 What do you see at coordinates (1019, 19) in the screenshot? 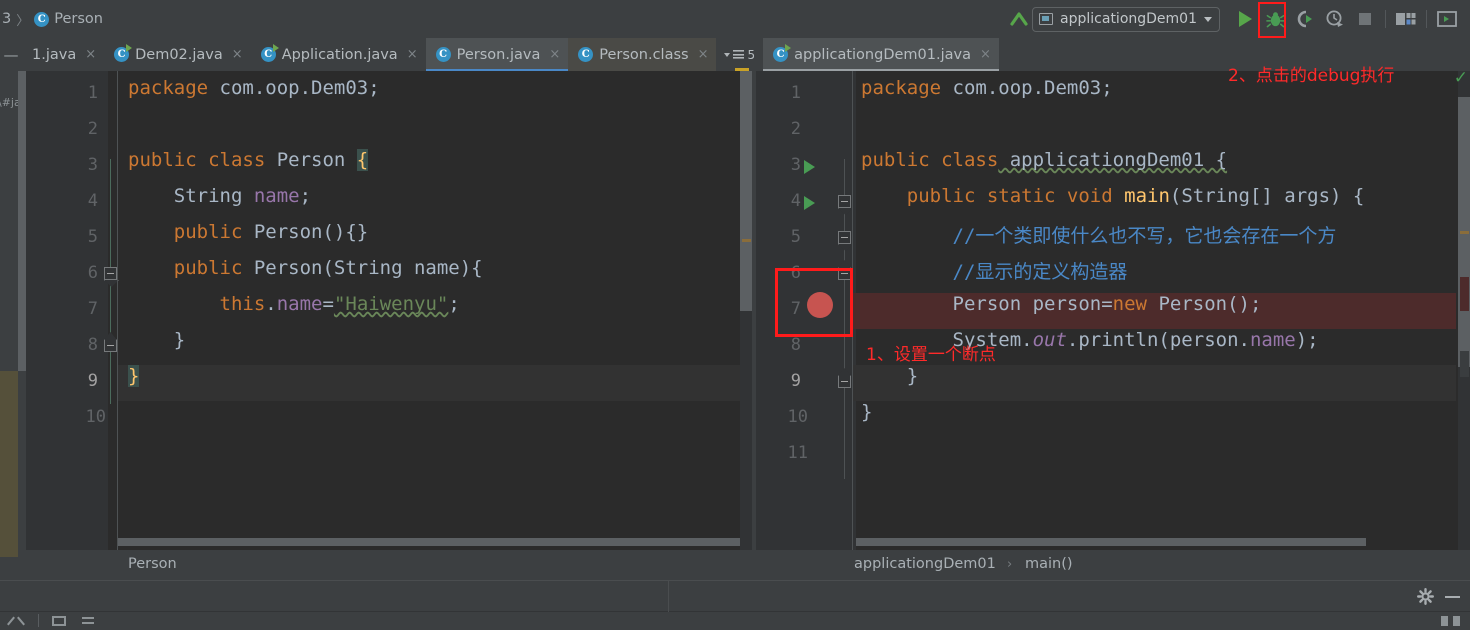
I see `back-arrow-icon` at bounding box center [1019, 19].